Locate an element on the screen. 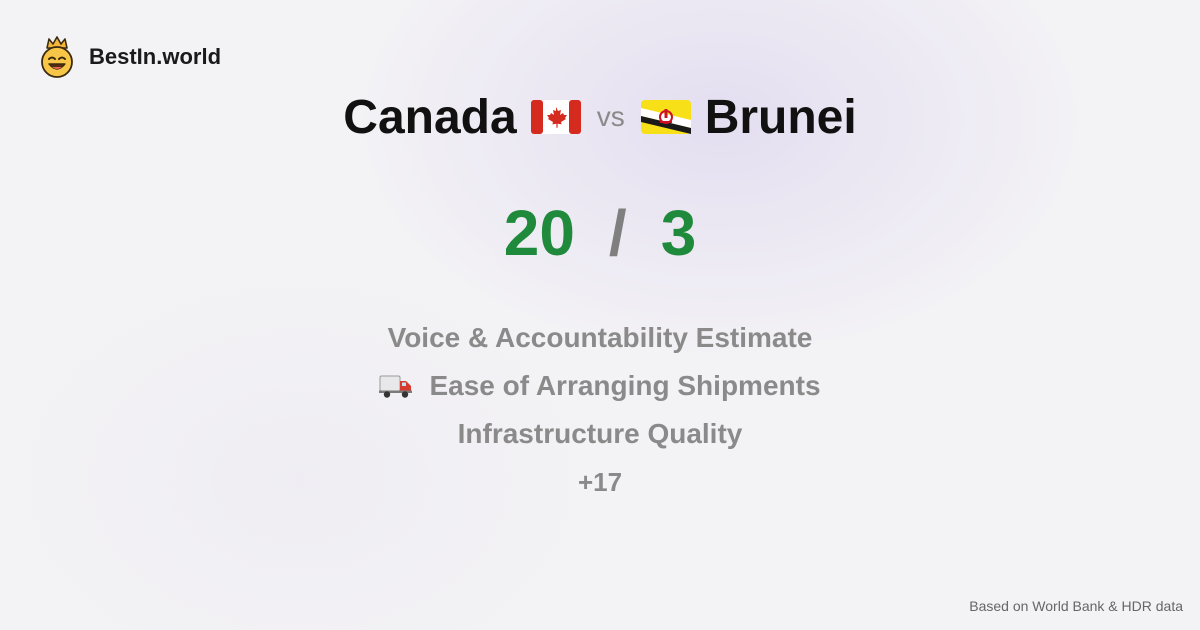  right-score: 3 is located at coordinates (678, 233).